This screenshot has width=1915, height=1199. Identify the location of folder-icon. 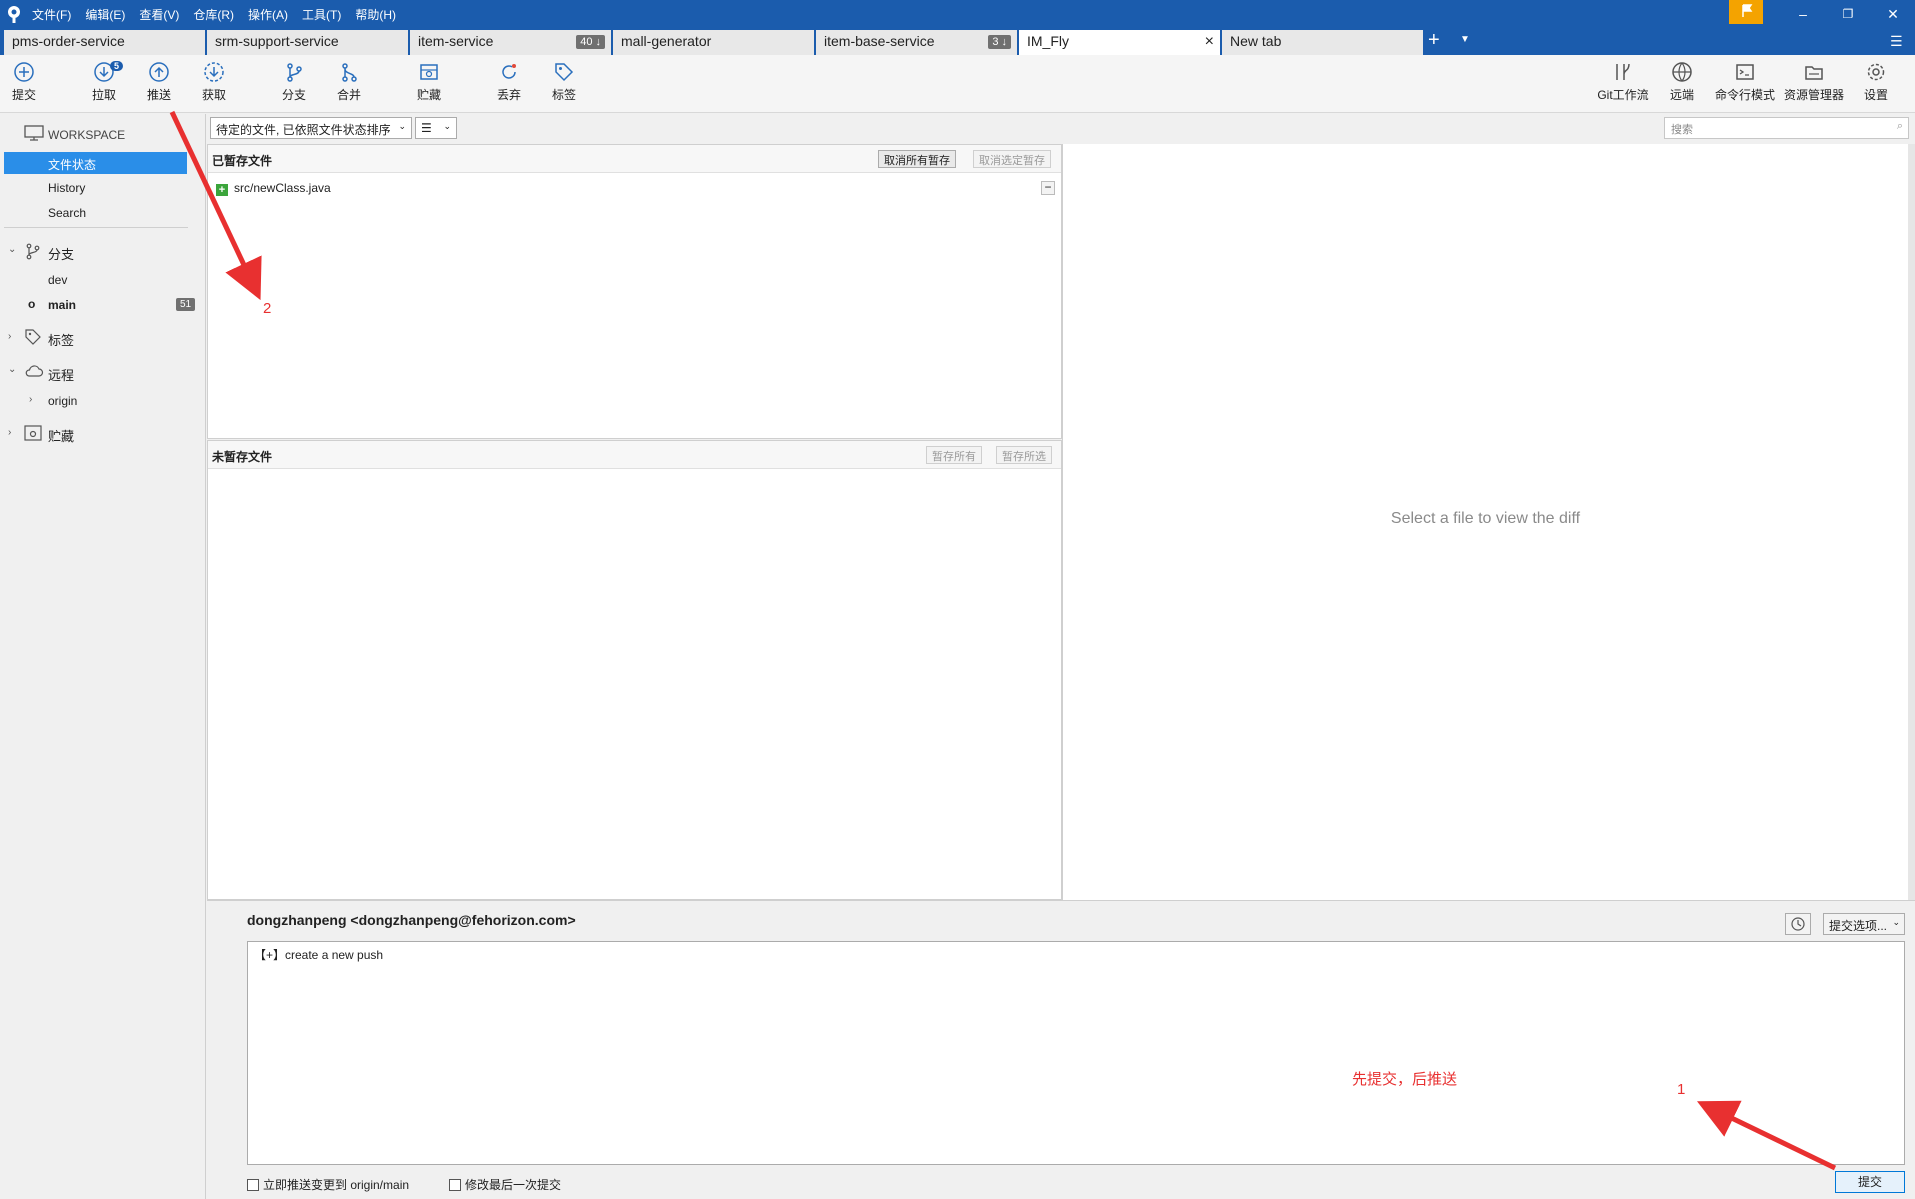
(1814, 73).